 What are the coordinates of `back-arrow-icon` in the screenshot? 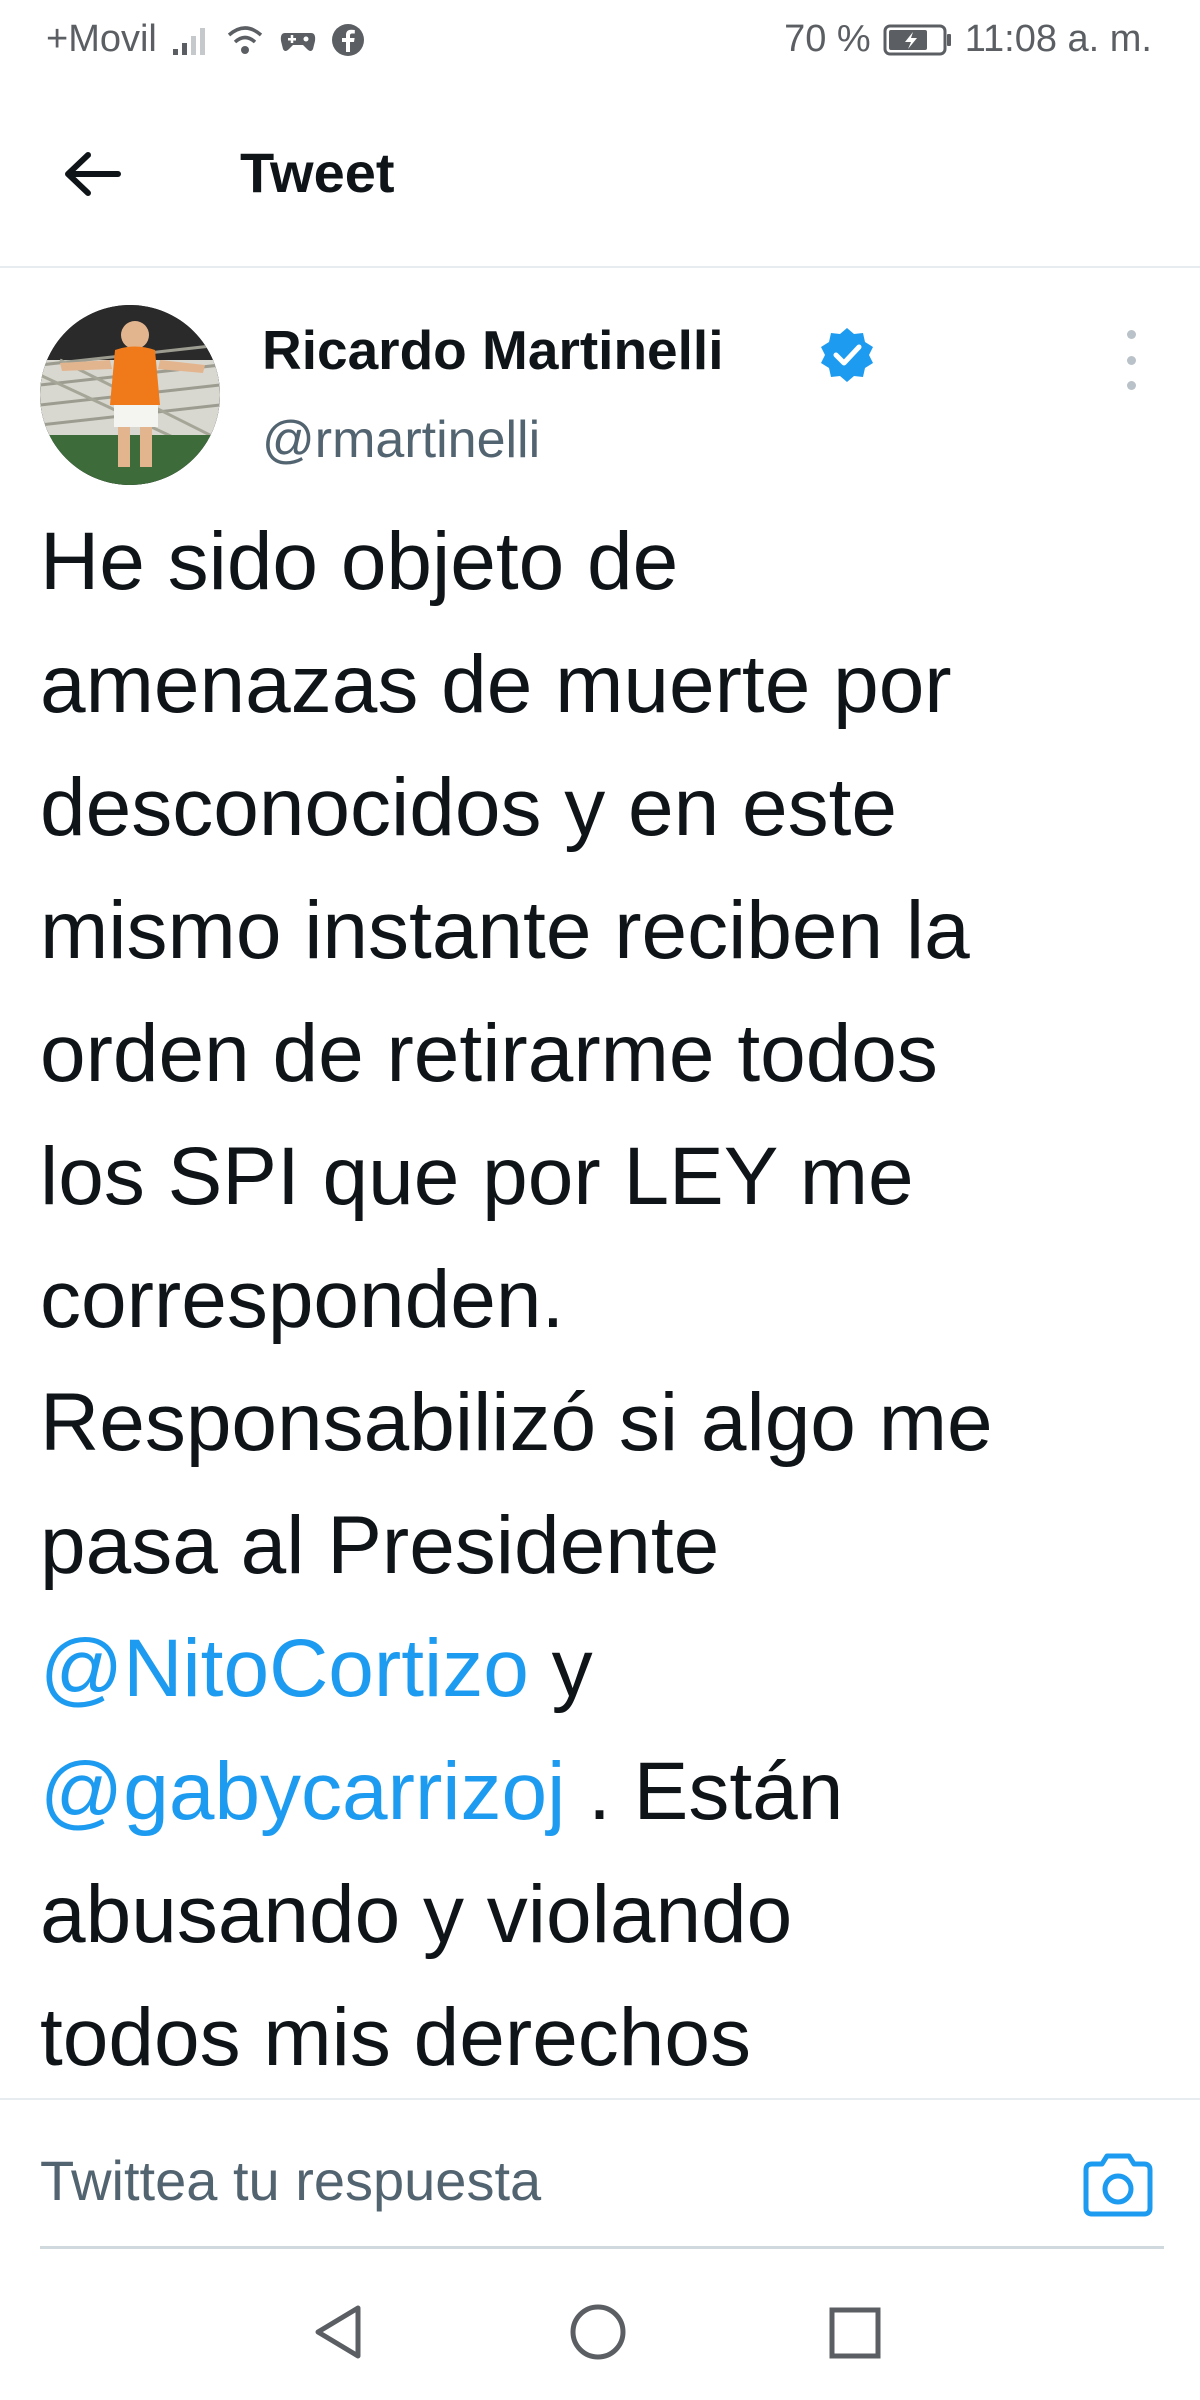 It's located at (93, 174).